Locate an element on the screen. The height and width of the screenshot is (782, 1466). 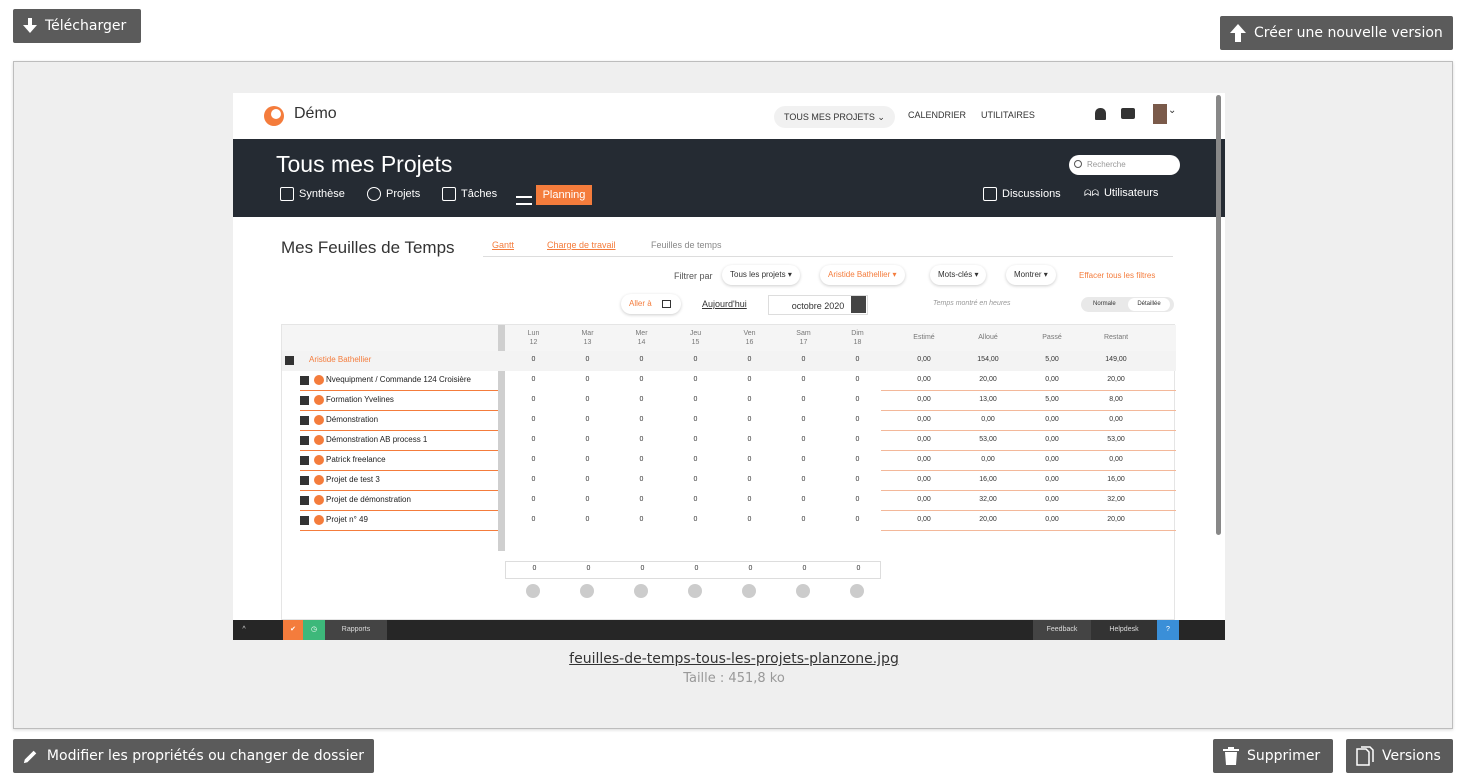
utilities-menu: UTILITAIRES is located at coordinates (1008, 115).